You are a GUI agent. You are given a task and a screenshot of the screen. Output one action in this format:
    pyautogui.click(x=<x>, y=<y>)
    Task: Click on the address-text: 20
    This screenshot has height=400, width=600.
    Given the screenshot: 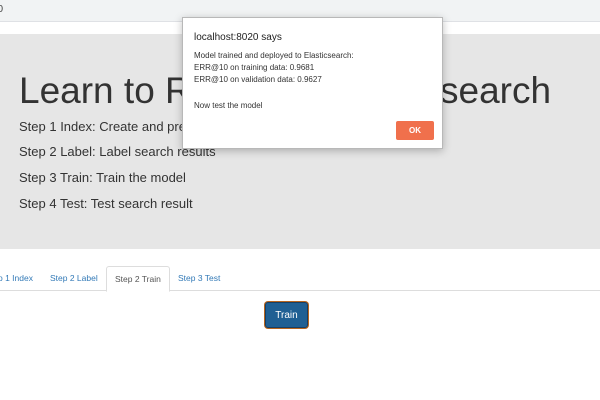 What is the action you would take?
    pyautogui.click(x=2, y=9)
    